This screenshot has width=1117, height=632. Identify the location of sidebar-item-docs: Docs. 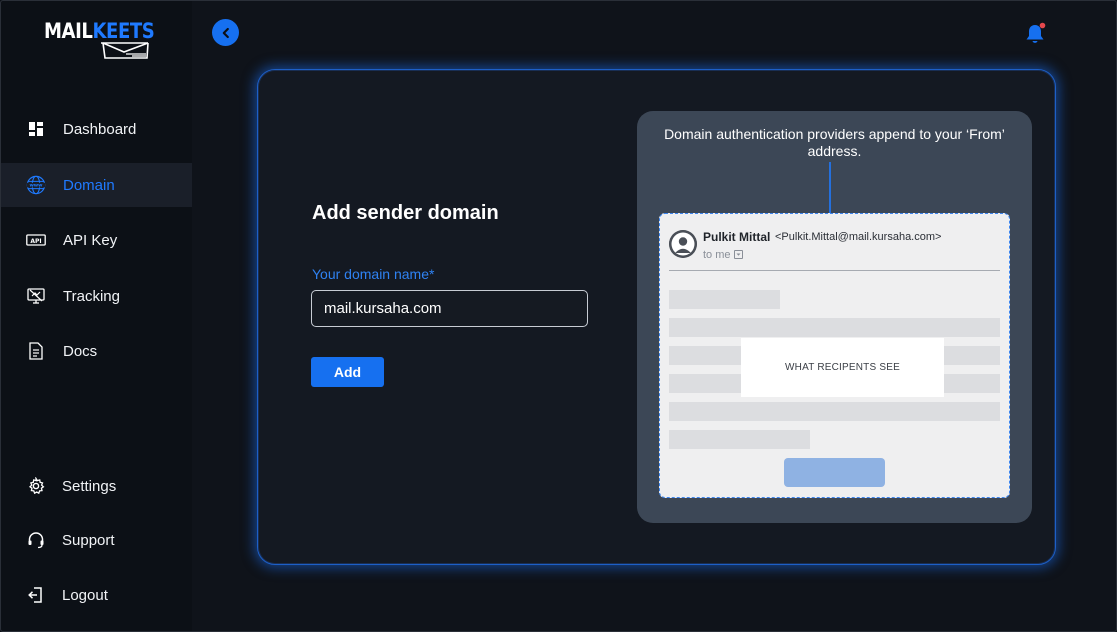
(96, 351).